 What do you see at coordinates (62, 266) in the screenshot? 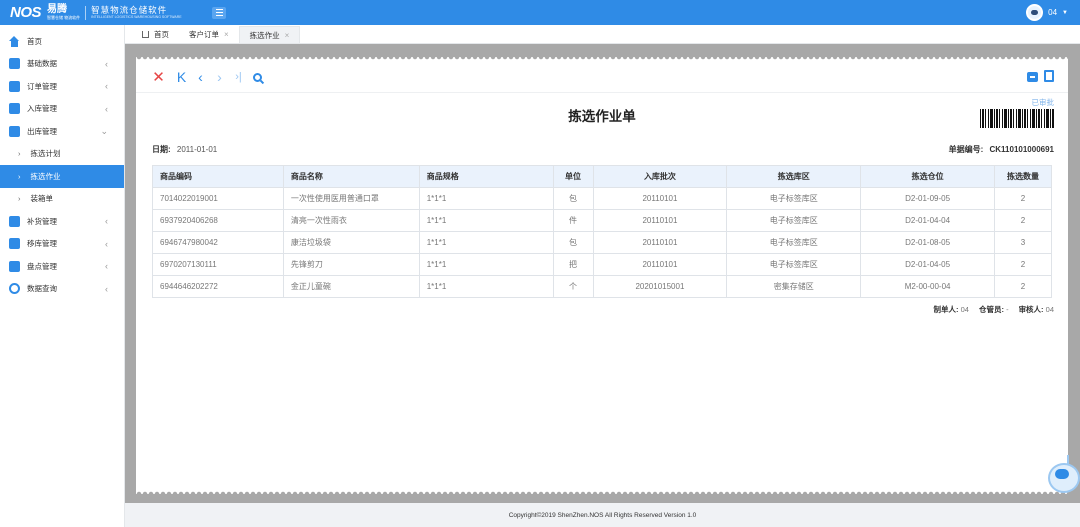
I see `sidebar-item-inventory: 盘点管理 ‹` at bounding box center [62, 266].